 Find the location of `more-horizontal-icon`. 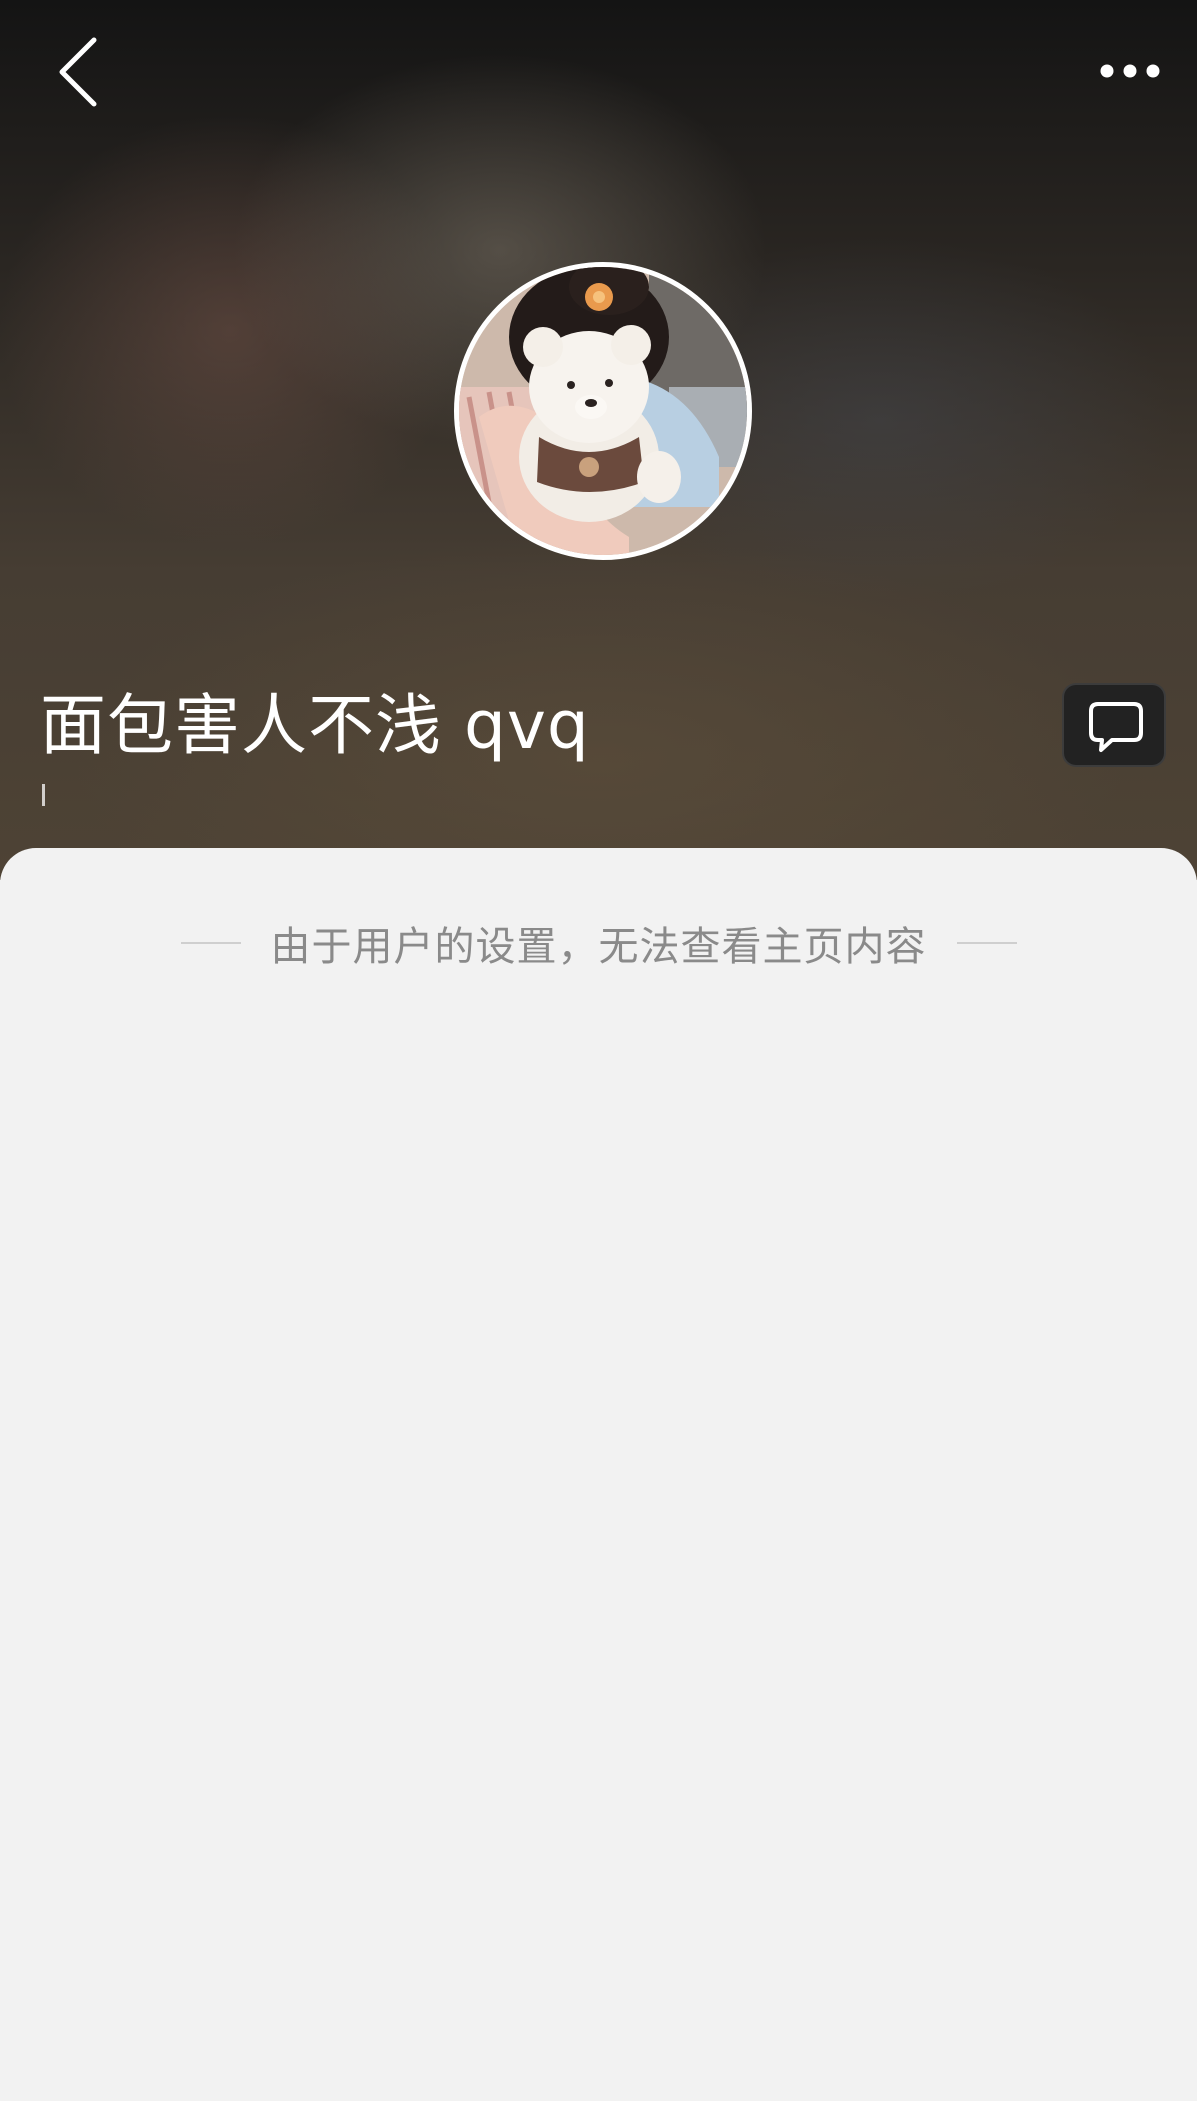

more-horizontal-icon is located at coordinates (1130, 71).